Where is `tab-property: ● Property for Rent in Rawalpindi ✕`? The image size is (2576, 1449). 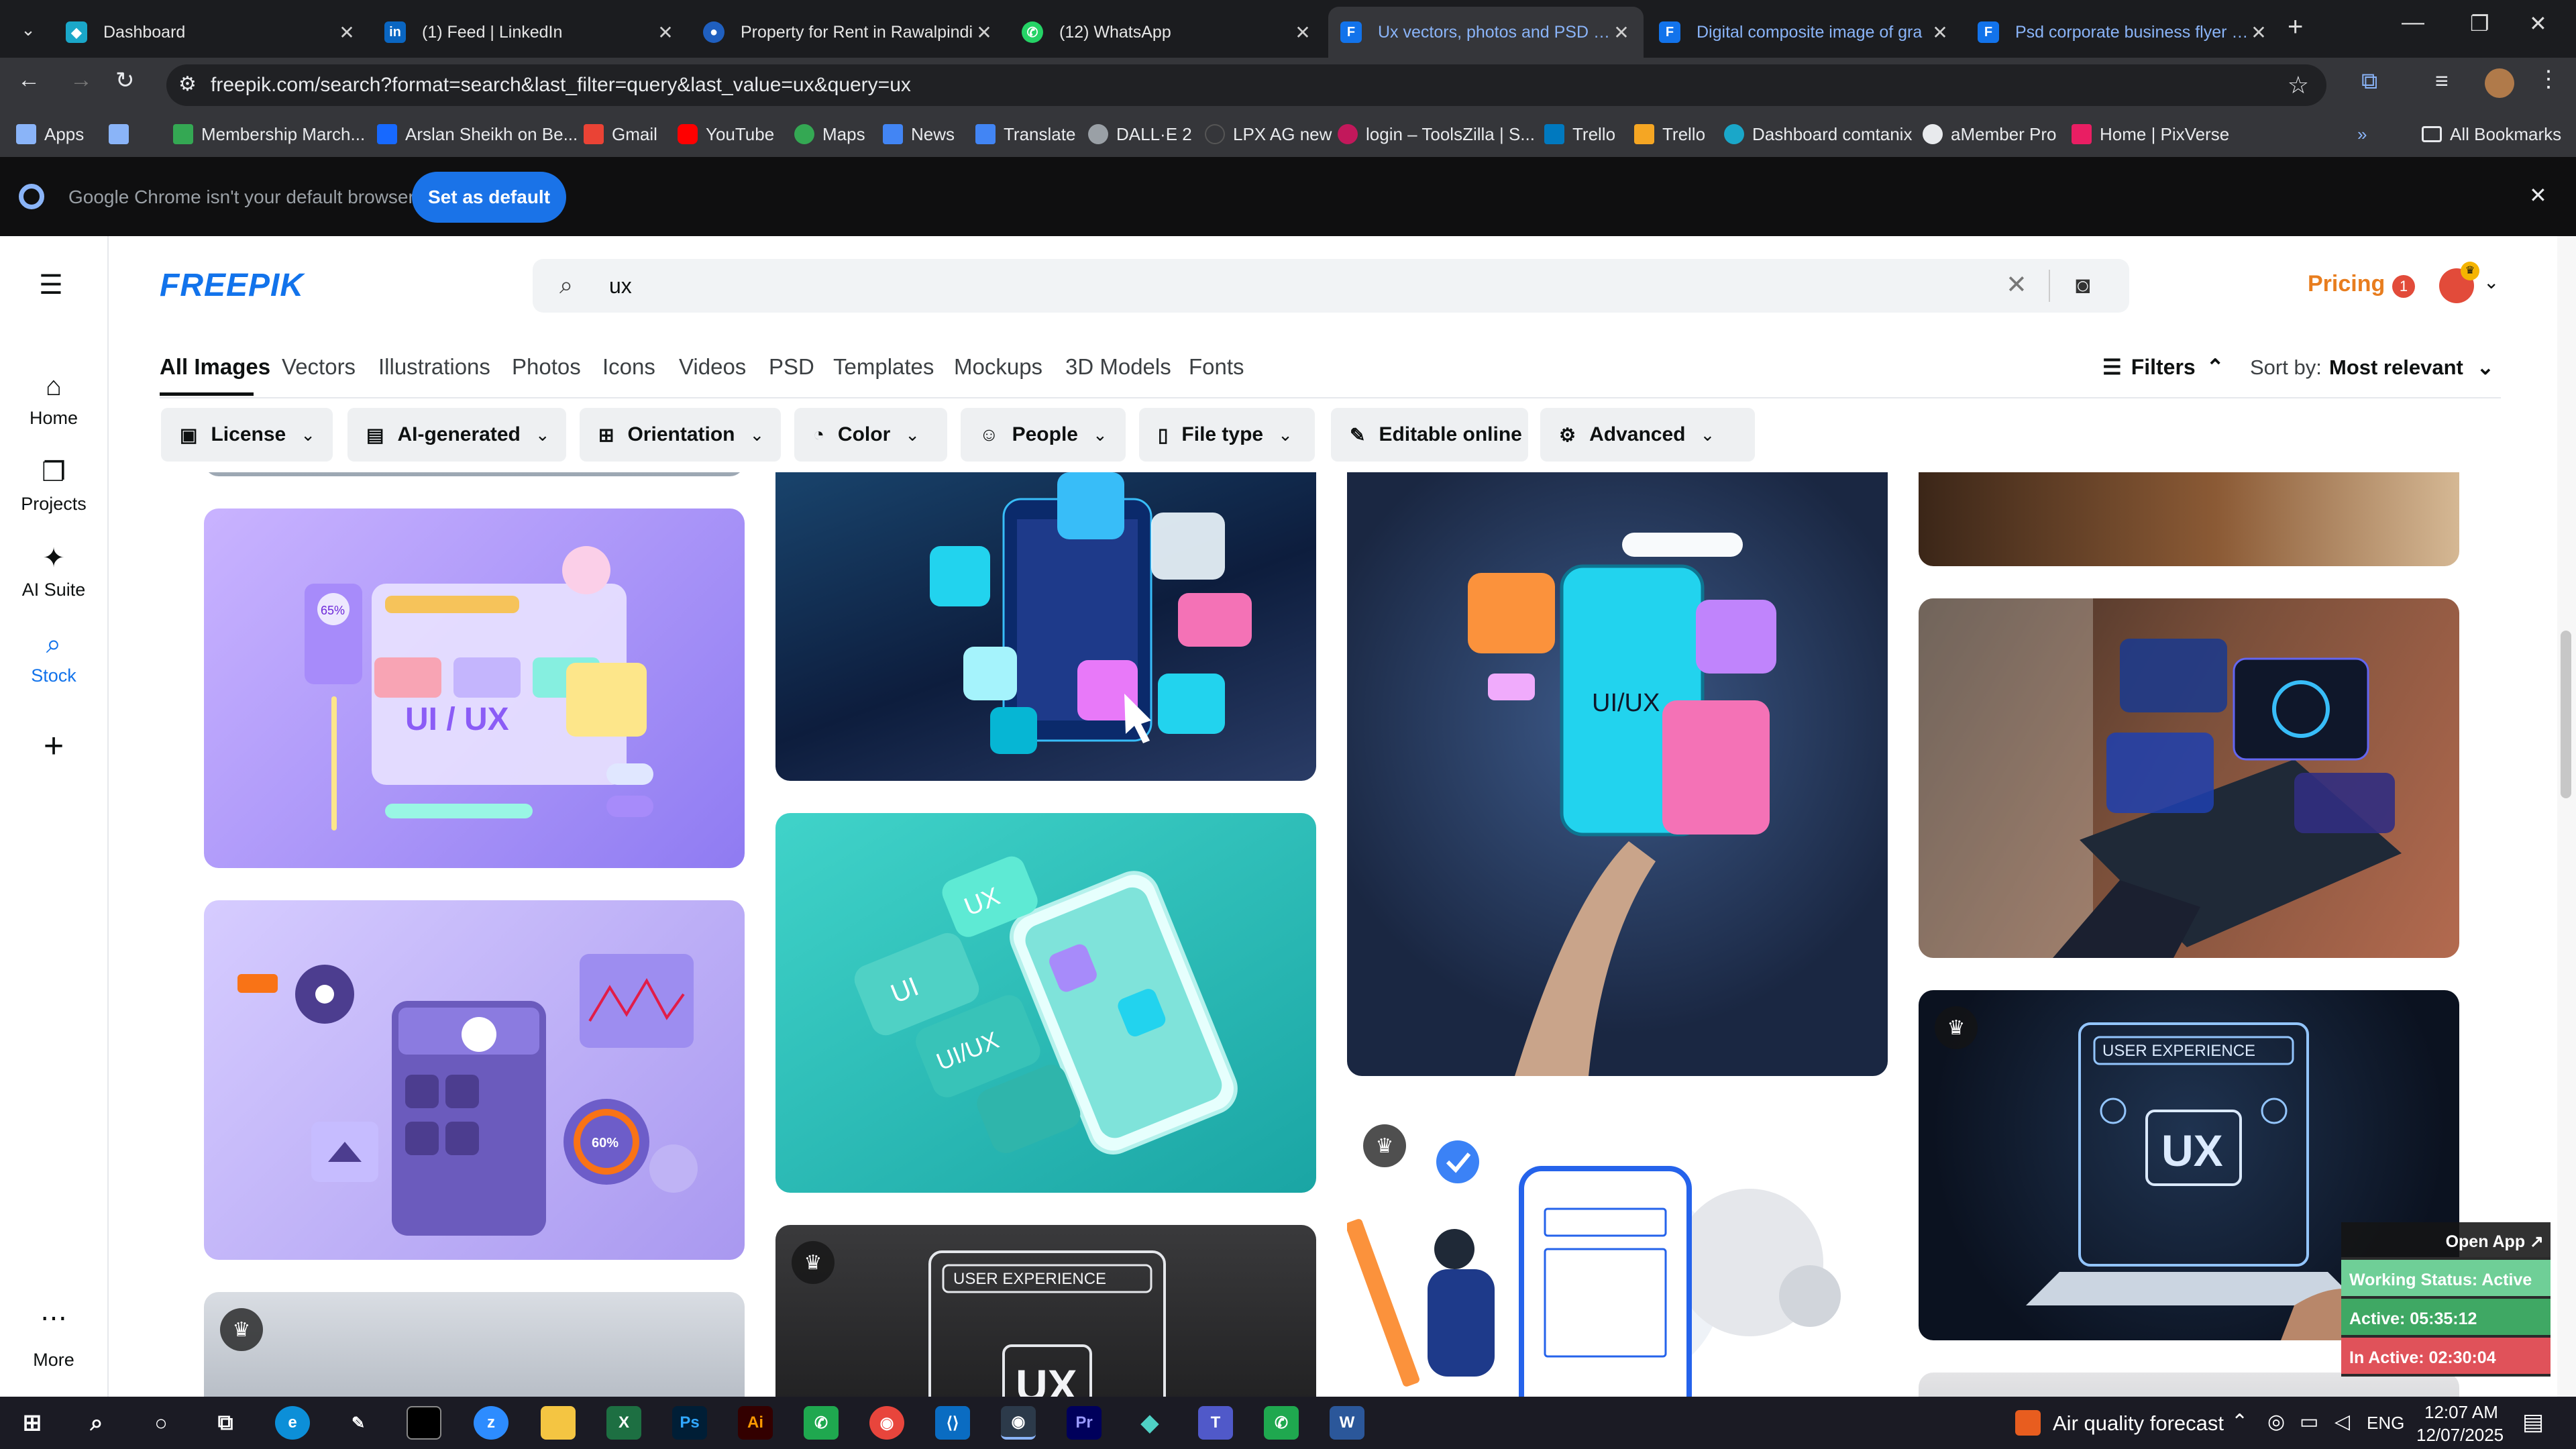 tab-property: ● Property for Rent in Rawalpindi ✕ is located at coordinates (848, 32).